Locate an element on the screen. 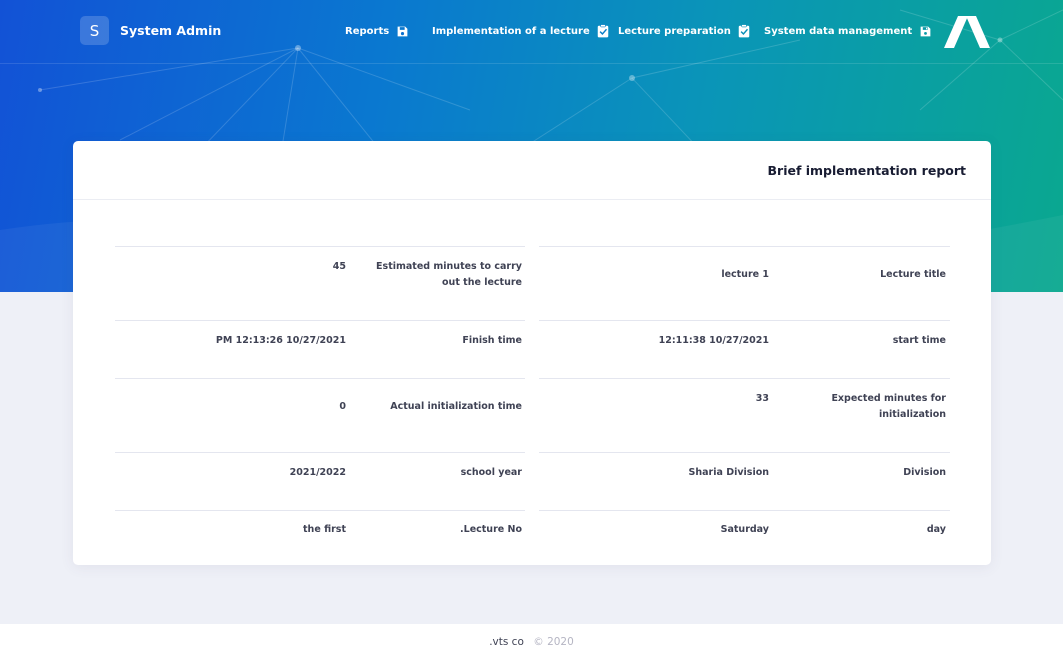 This screenshot has height=660, width=1063. report-label-lecture-title: Lecture title is located at coordinates (913, 274).